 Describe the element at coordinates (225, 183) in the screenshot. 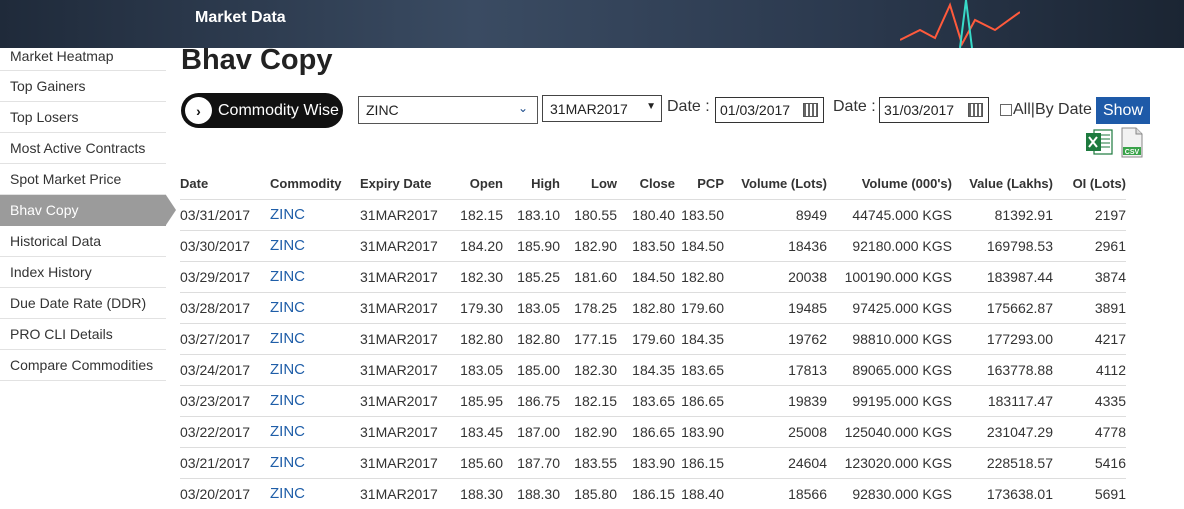

I see `col-header-date: Date` at that location.